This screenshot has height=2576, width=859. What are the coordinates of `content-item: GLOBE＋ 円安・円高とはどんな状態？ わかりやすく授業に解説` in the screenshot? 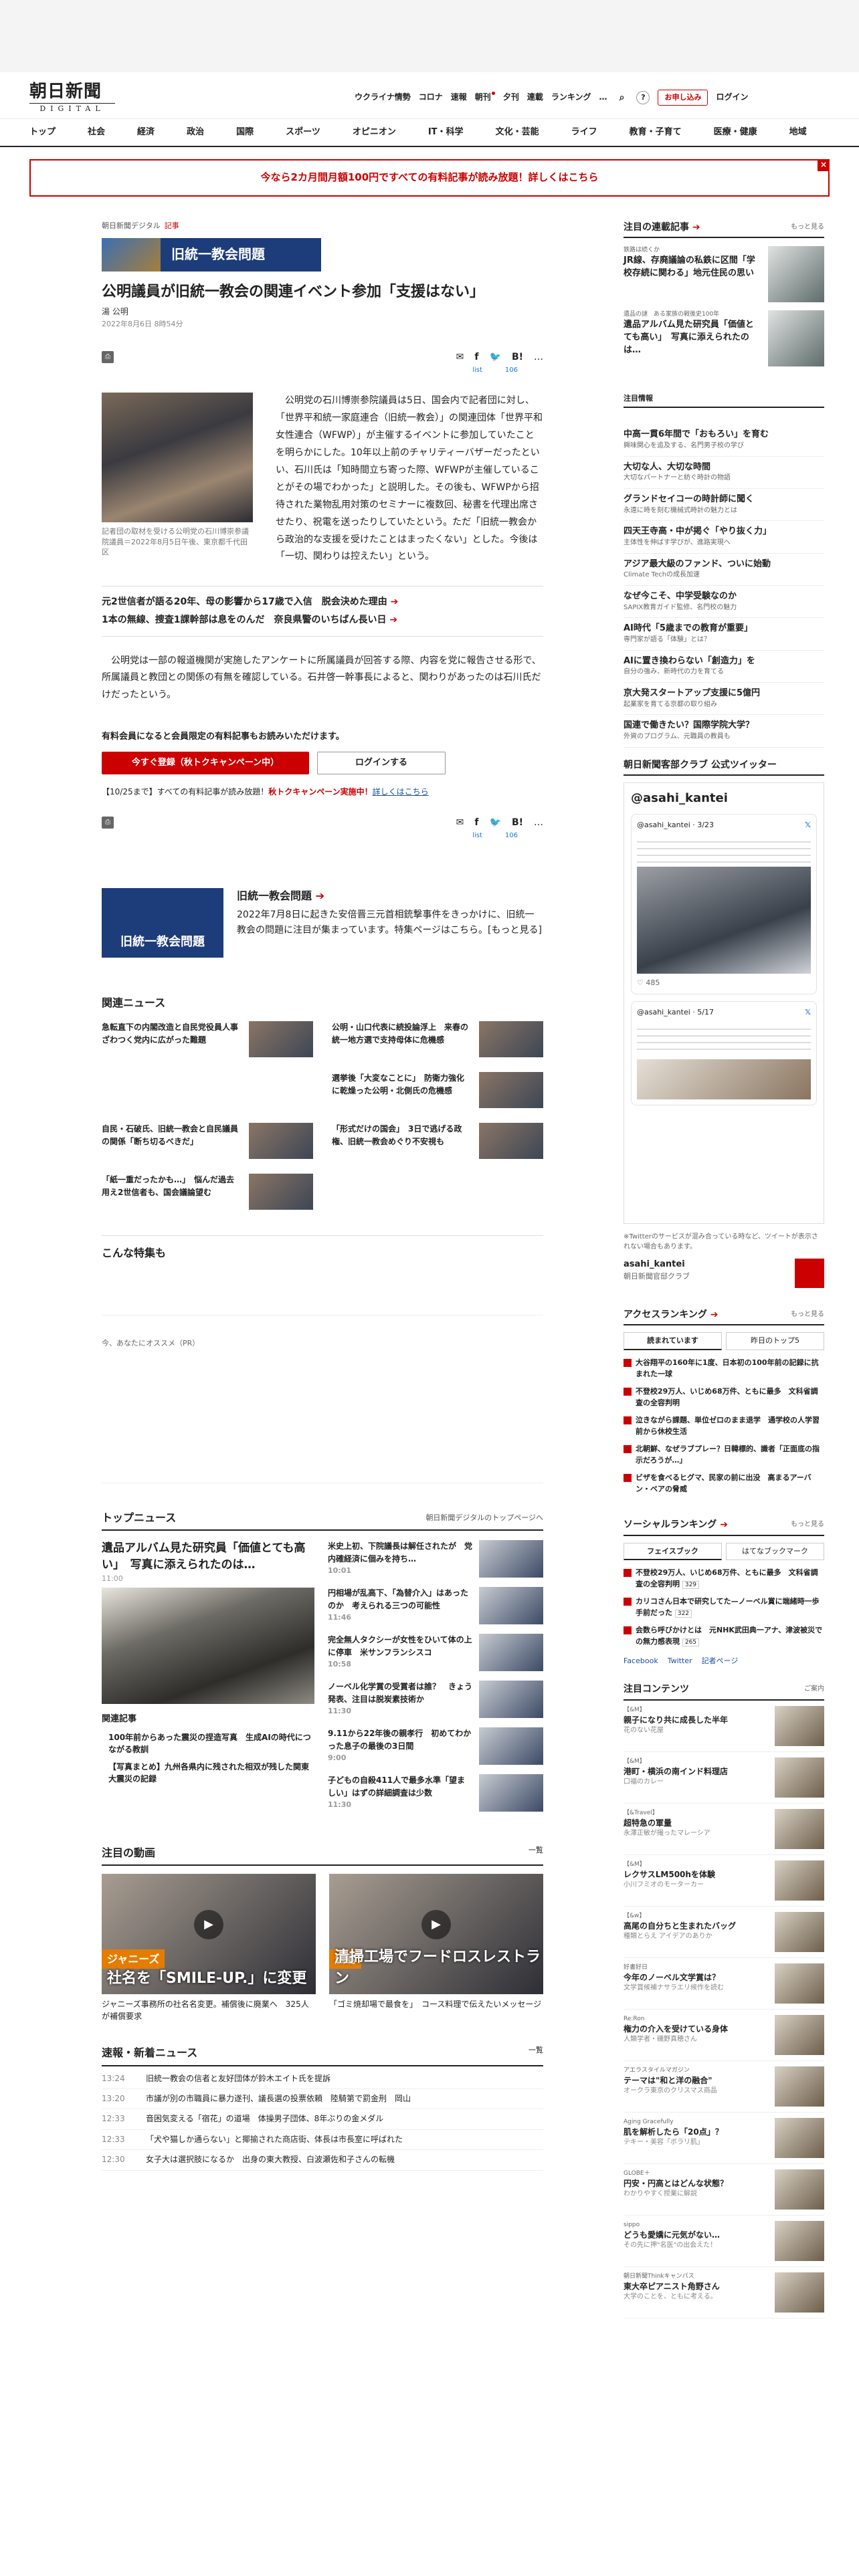 It's located at (724, 2190).